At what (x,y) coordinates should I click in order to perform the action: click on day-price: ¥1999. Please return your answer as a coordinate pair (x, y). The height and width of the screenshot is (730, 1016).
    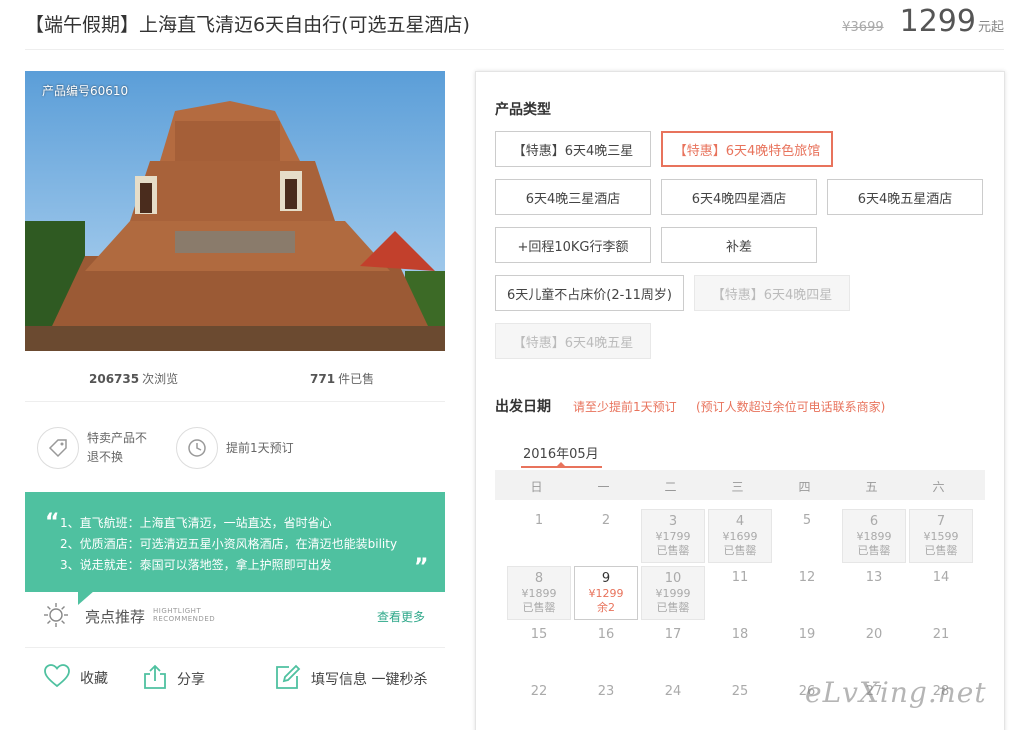
    Looking at the image, I should click on (673, 593).